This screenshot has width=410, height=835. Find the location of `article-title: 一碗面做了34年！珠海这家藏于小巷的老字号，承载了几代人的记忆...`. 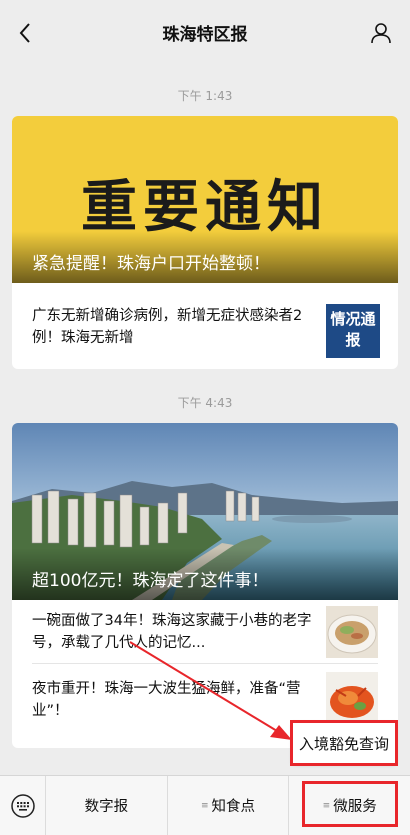

article-title: 一碗面做了34年！珠海这家藏于小巷的老字号，承载了几代人的记忆... is located at coordinates (172, 632).